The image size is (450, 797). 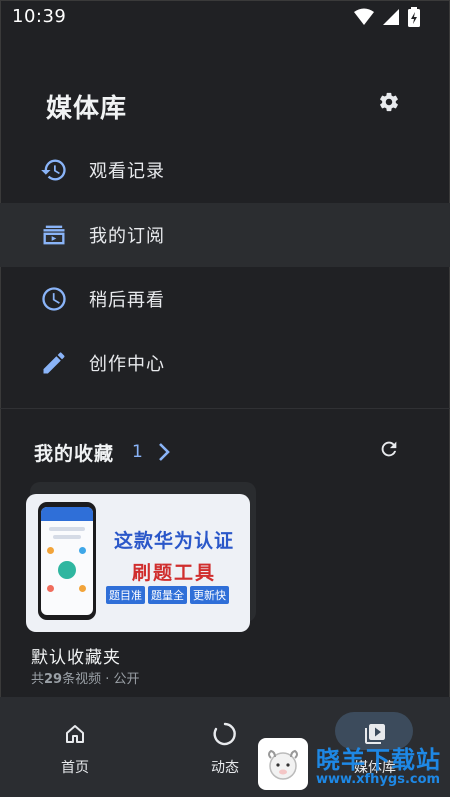 I want to click on section-divider, so click(x=225, y=408).